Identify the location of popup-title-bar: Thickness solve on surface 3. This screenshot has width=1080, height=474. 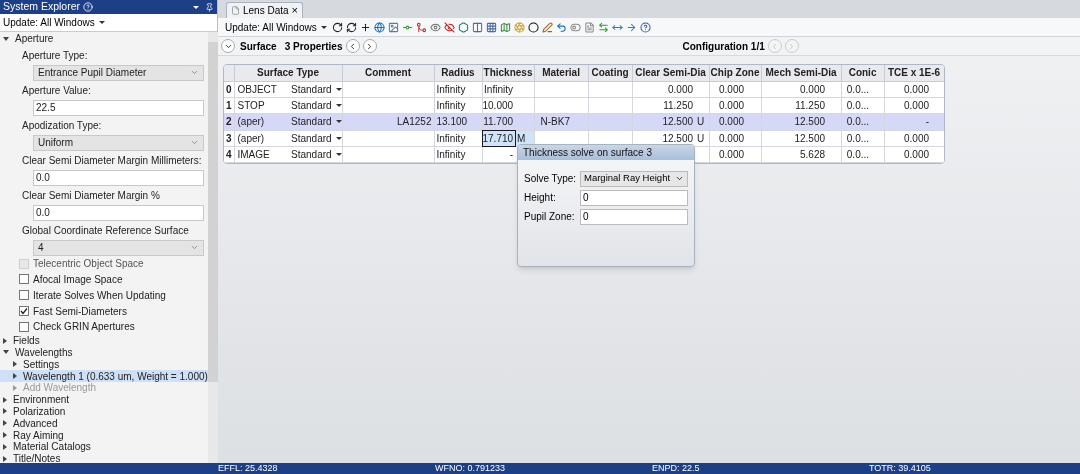
(606, 152).